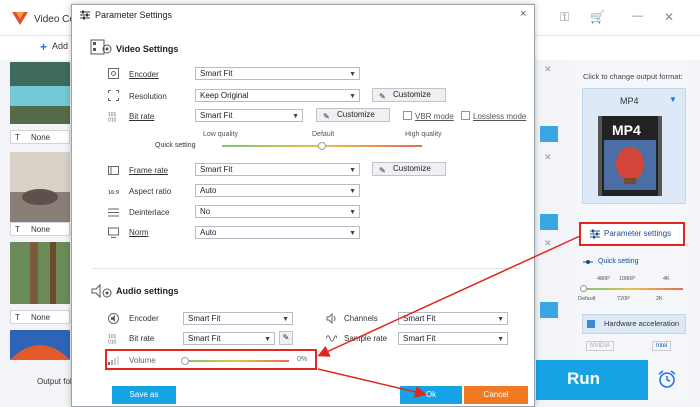 Image resolution: width=700 pixels, height=407 pixels. I want to click on close-icon: ✕, so click(669, 17).